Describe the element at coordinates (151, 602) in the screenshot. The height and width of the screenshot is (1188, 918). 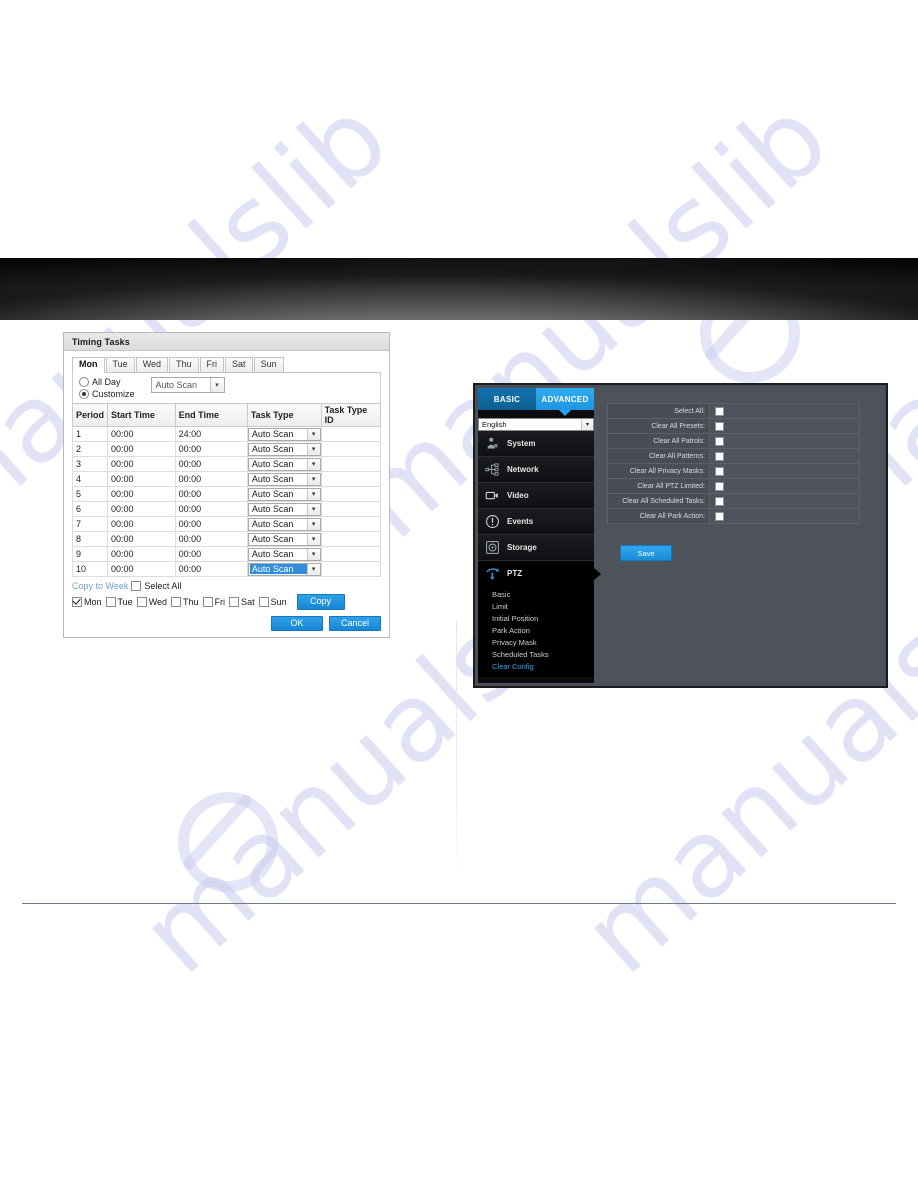
I see `copy-day-wed: Wed` at that location.